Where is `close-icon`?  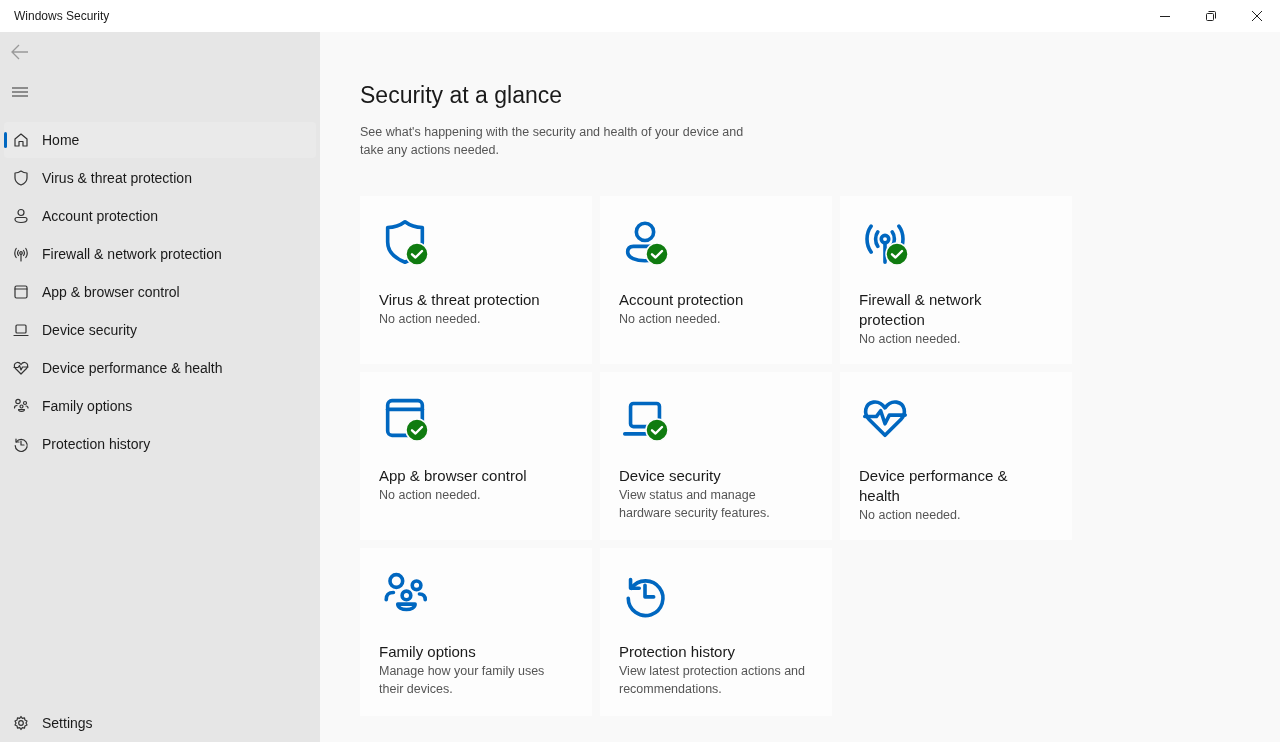 close-icon is located at coordinates (1257, 16).